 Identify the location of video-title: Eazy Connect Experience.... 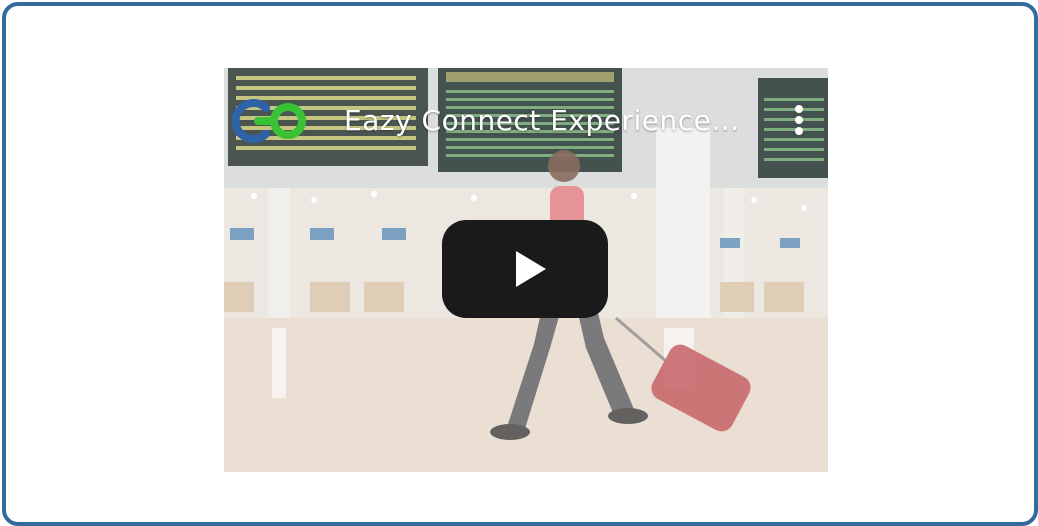
(542, 120).